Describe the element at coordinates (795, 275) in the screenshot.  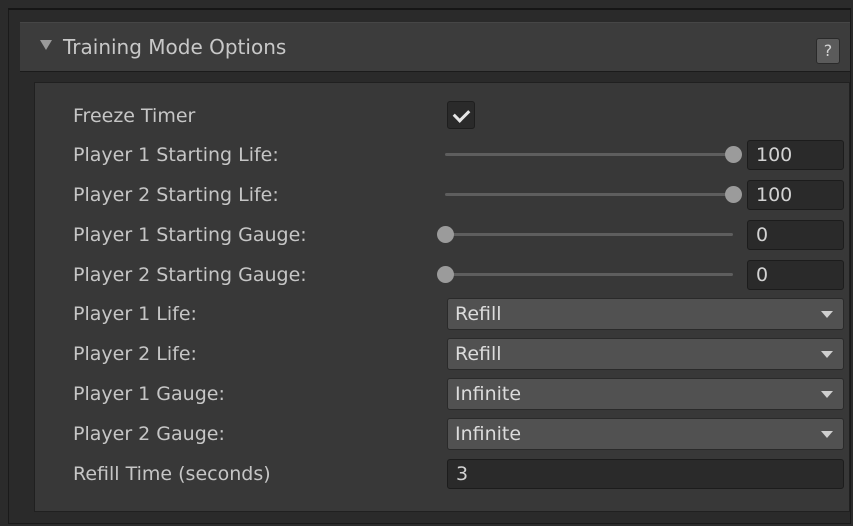
I see `p2-starting-gauge-input: 0` at that location.